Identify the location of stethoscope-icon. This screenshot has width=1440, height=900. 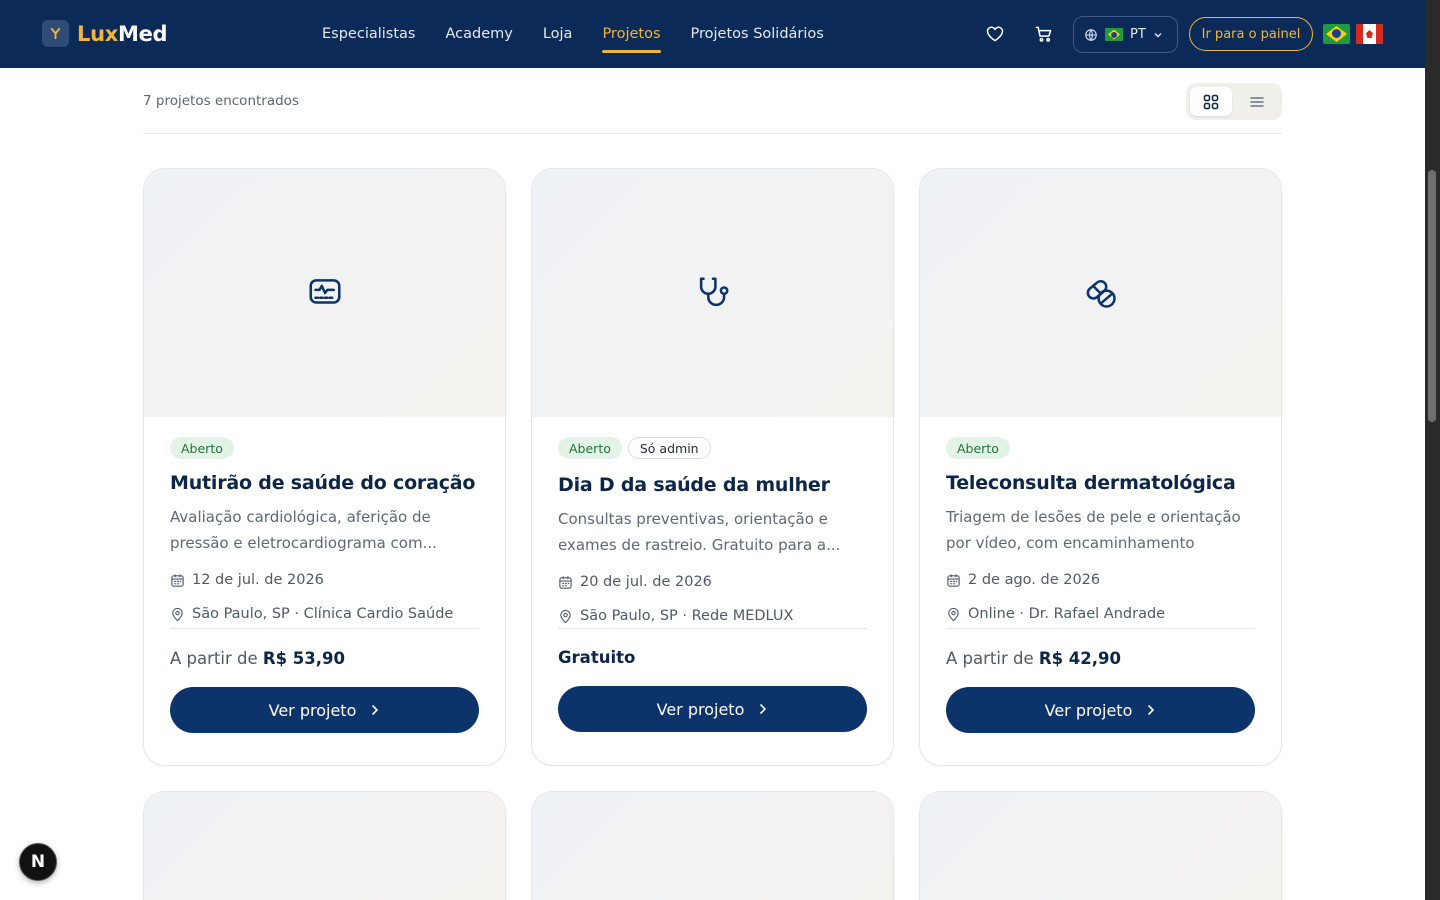
(714, 292).